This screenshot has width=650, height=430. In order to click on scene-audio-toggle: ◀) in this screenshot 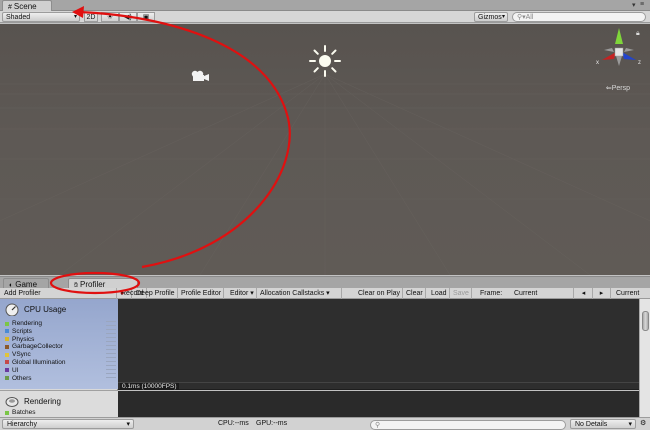, I will do `click(128, 17)`.